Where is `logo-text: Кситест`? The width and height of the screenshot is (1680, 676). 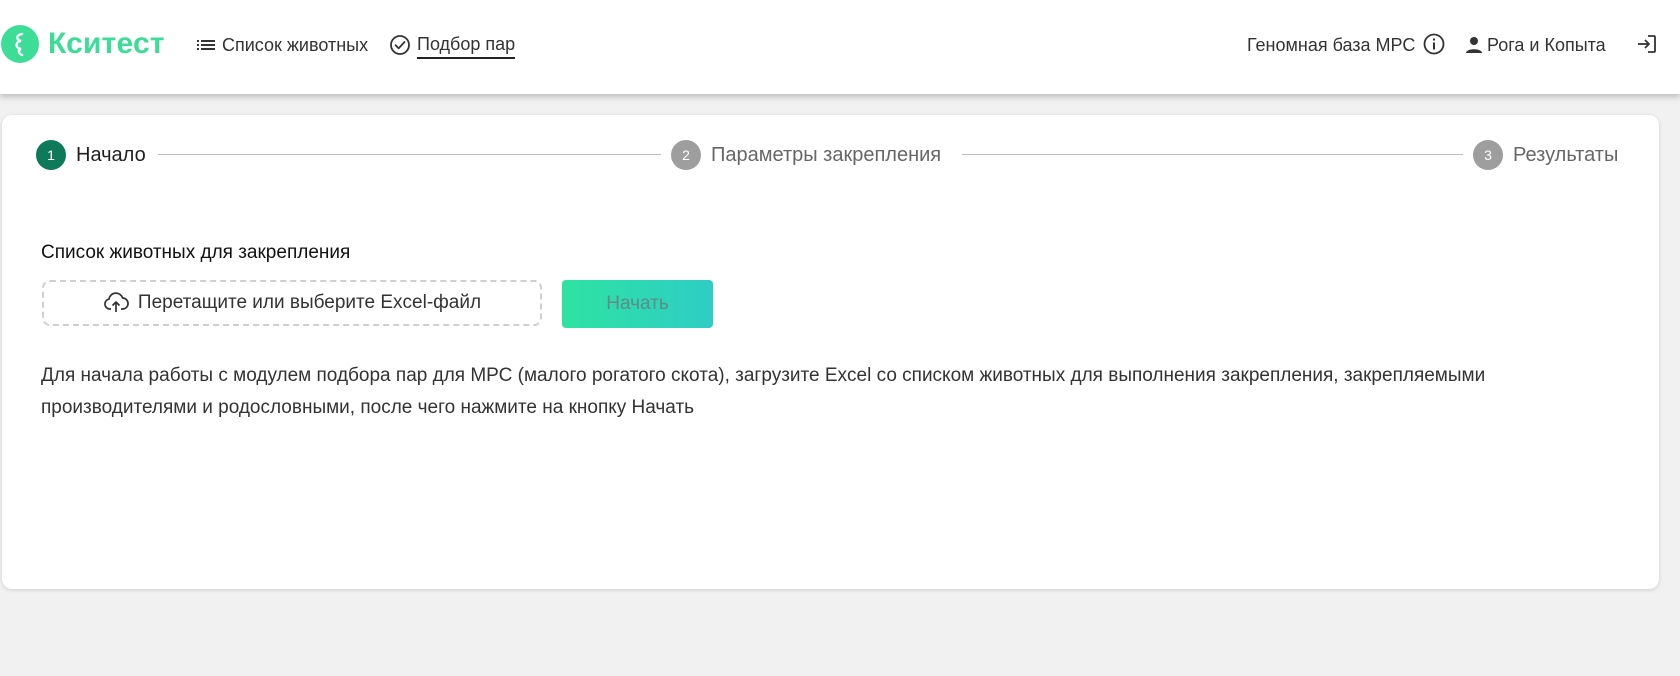
logo-text: Кситест is located at coordinates (106, 43).